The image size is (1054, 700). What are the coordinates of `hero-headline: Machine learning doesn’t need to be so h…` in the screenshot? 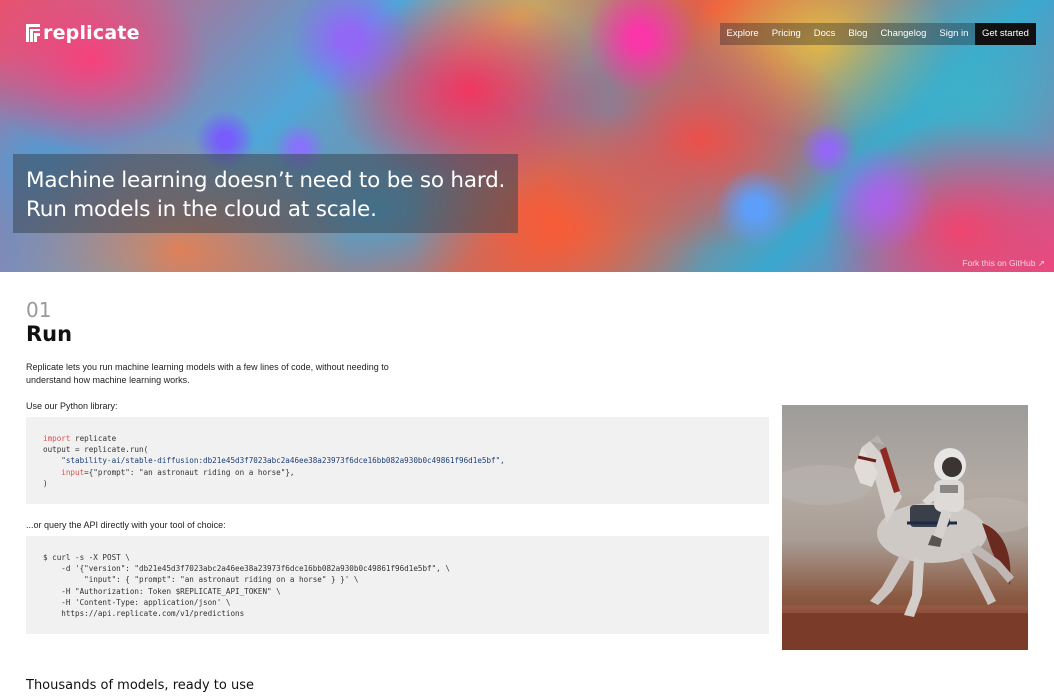 It's located at (265, 193).